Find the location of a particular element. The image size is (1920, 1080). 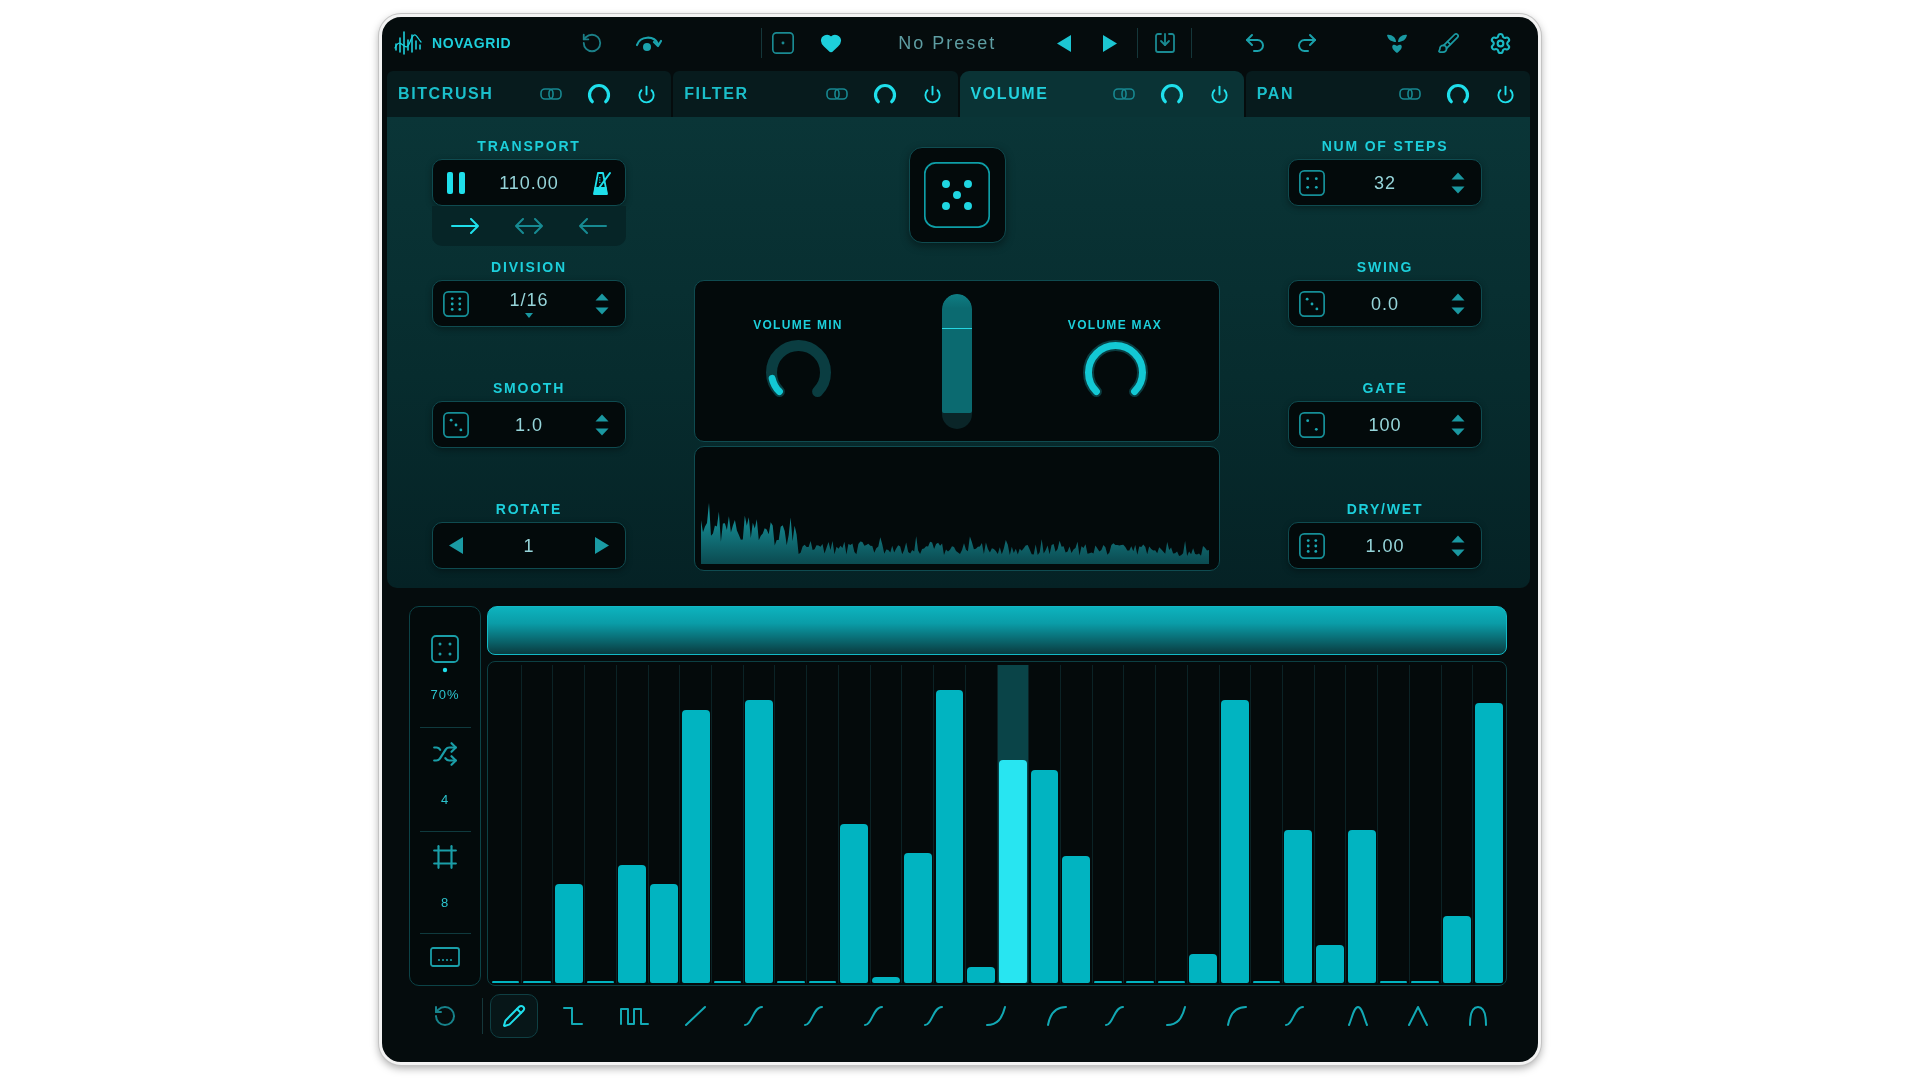

frame-icon is located at coordinates (445, 857).